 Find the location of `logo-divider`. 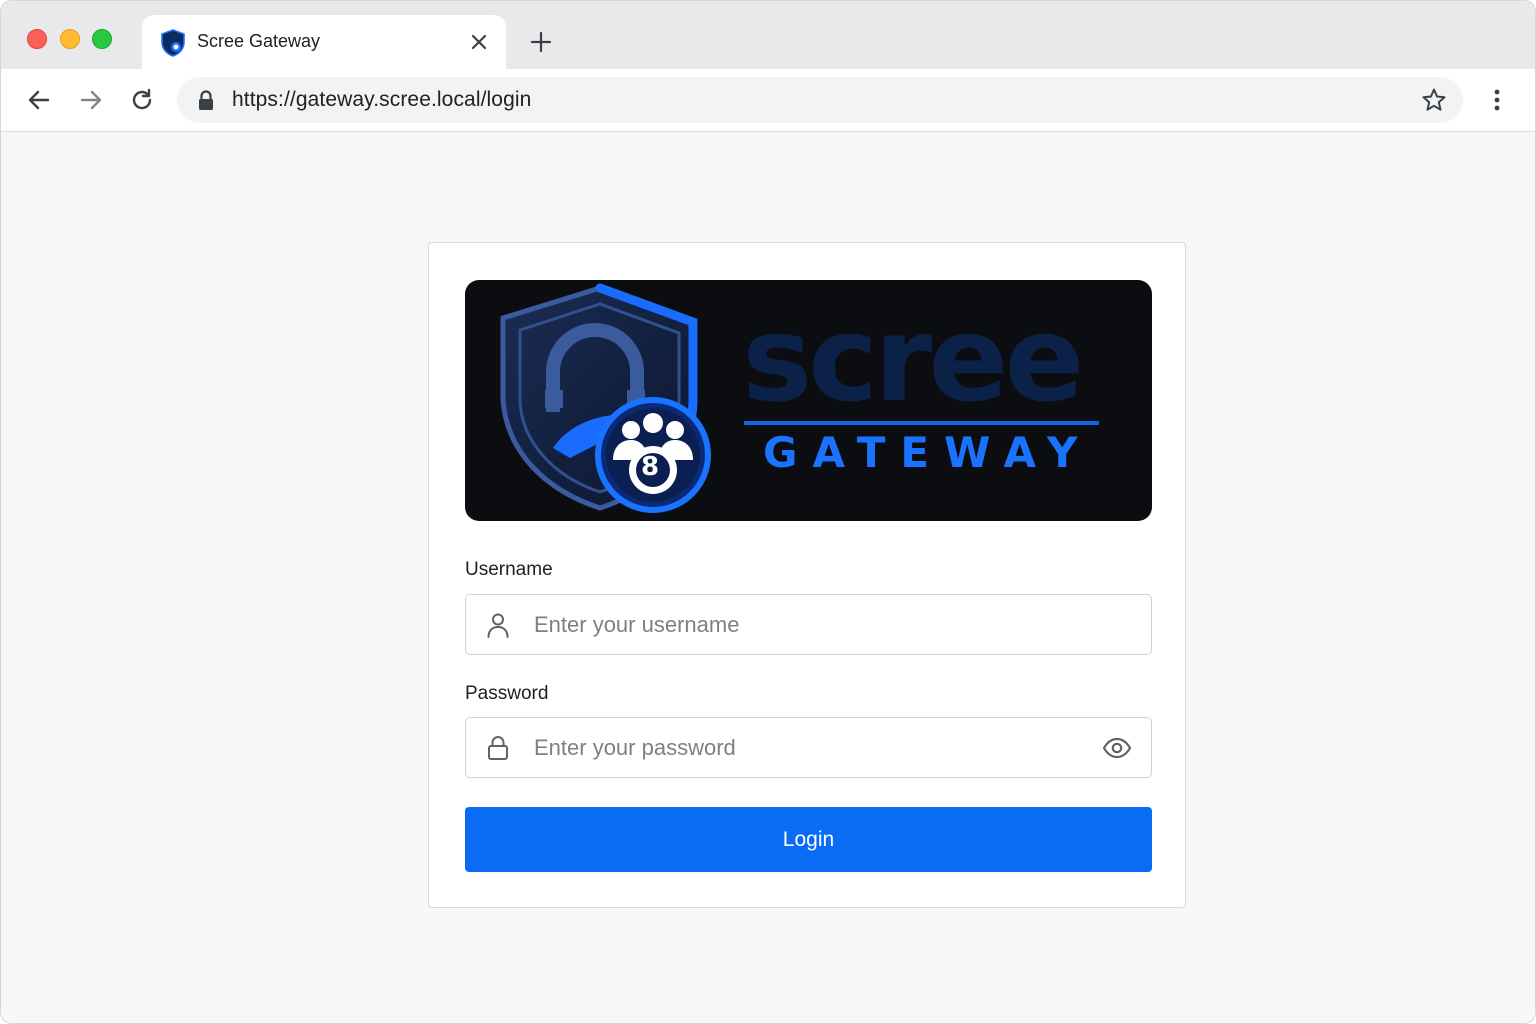

logo-divider is located at coordinates (921, 423).